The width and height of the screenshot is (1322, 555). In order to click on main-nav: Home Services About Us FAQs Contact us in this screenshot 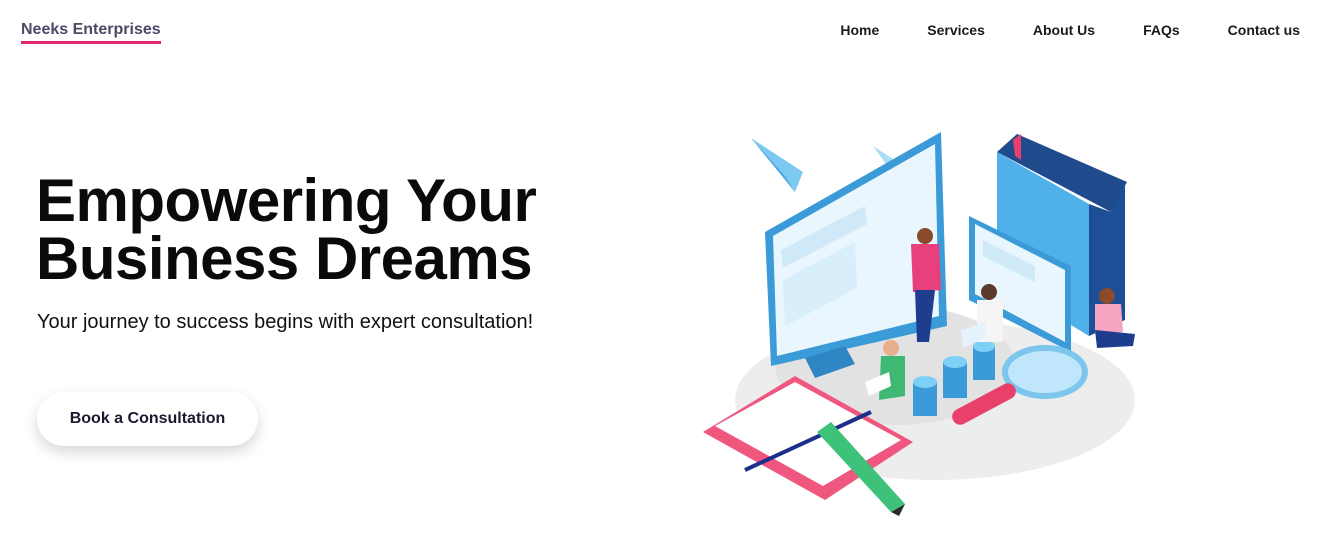, I will do `click(1046, 30)`.